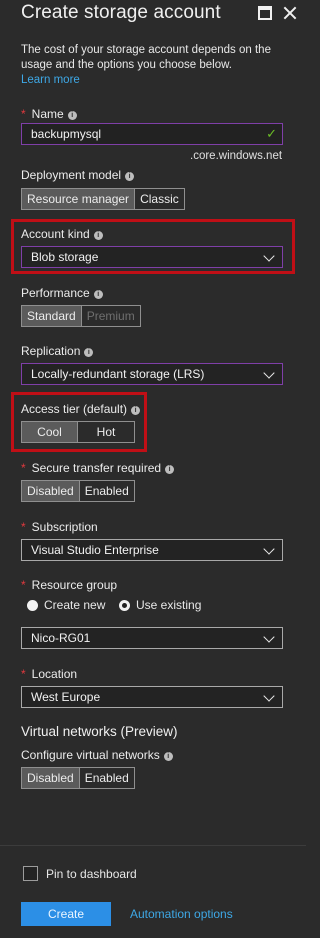  Describe the element at coordinates (118, 374) in the screenshot. I see `replication-value: Locally-redundant storage (LRS)` at that location.